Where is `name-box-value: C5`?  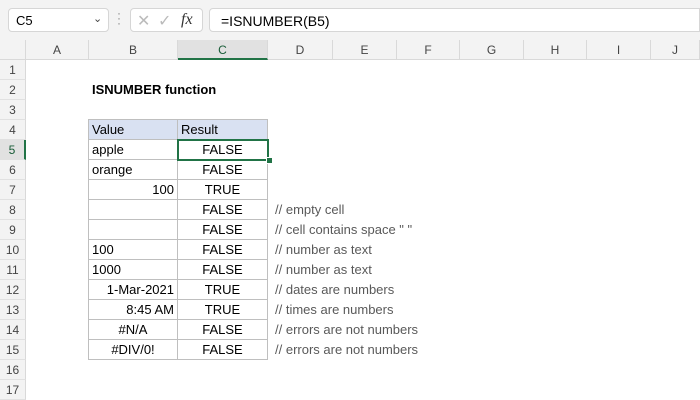
name-box-value: C5 is located at coordinates (24, 20).